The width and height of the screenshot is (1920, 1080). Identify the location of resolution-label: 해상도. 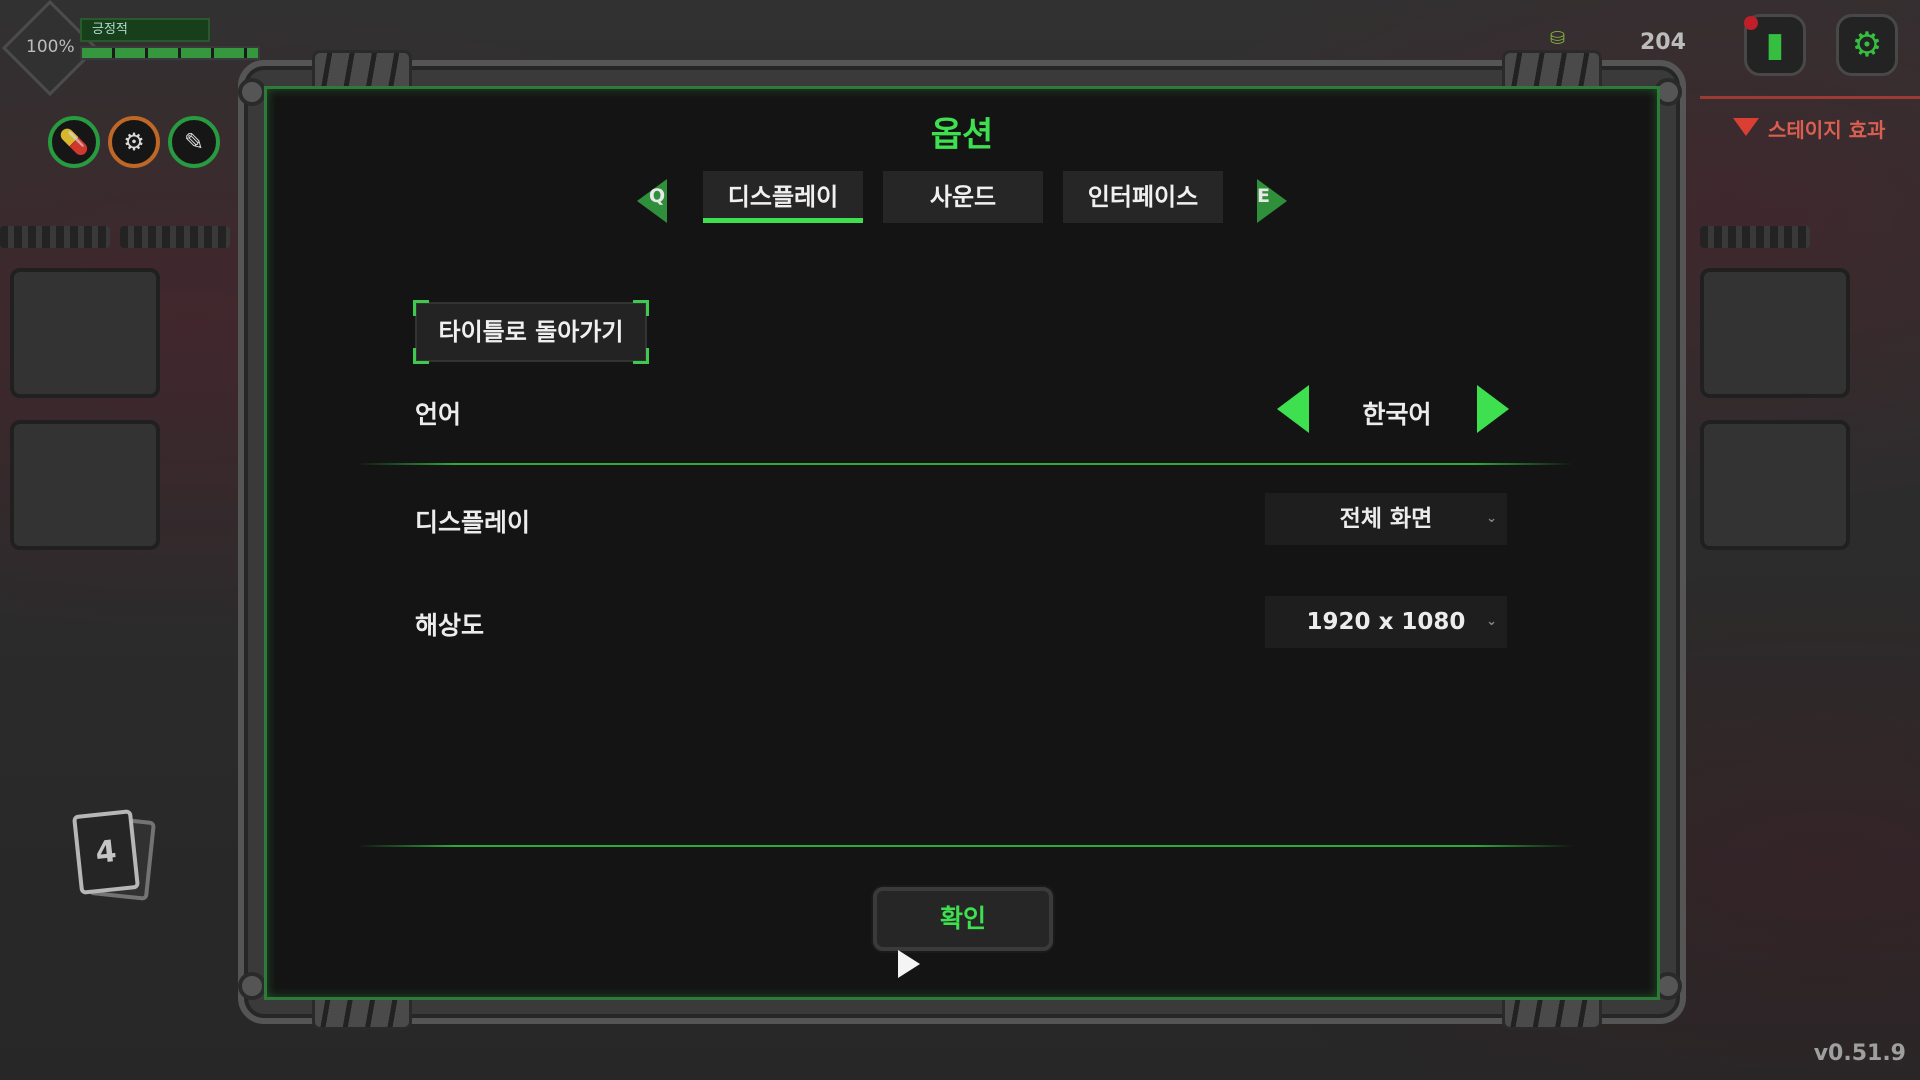
(450, 625).